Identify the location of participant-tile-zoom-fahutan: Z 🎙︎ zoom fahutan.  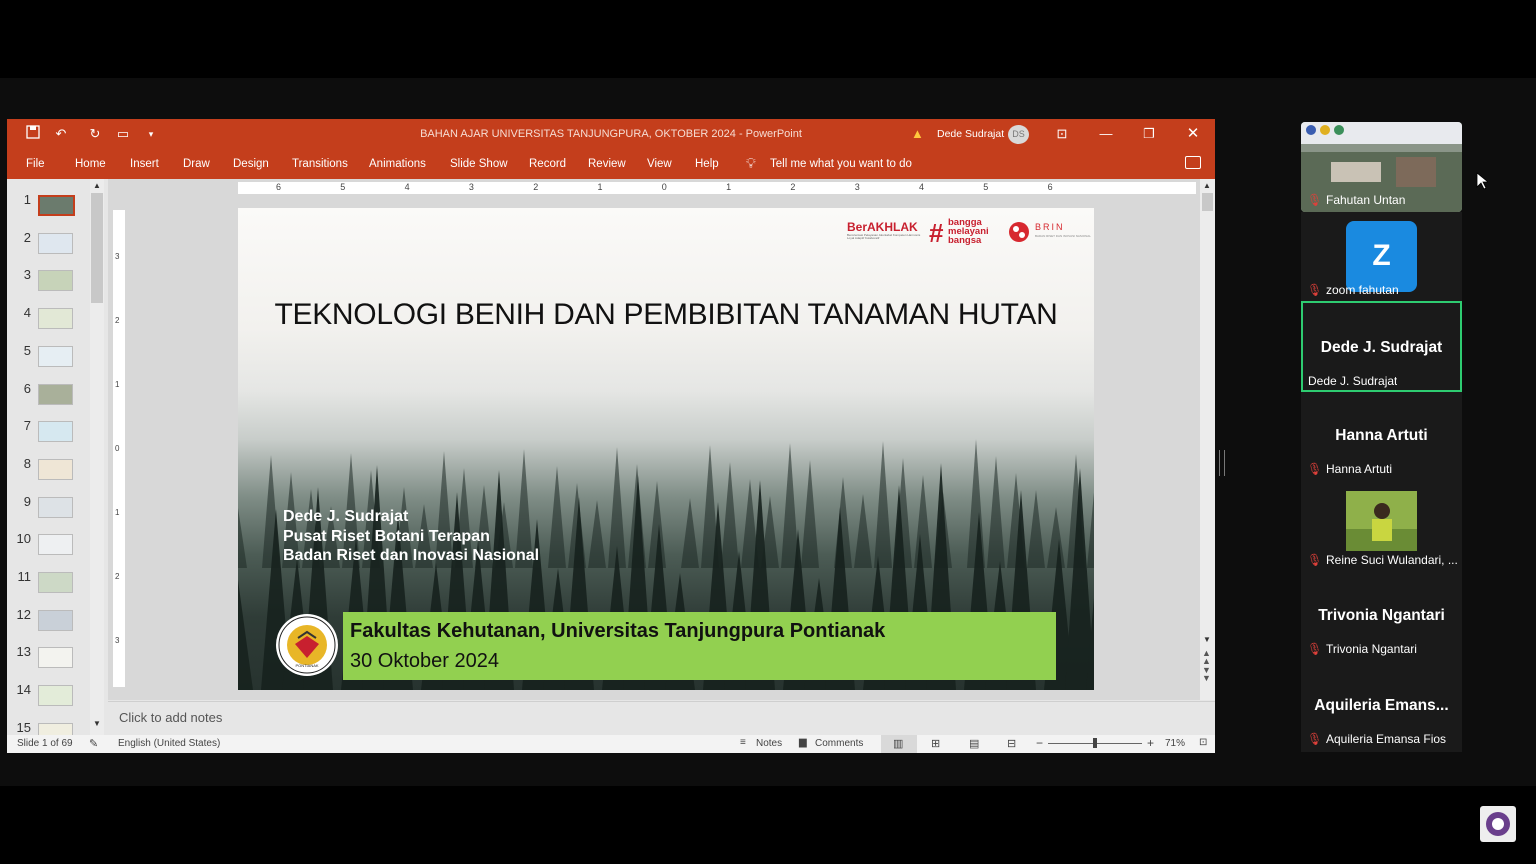
(1381, 257).